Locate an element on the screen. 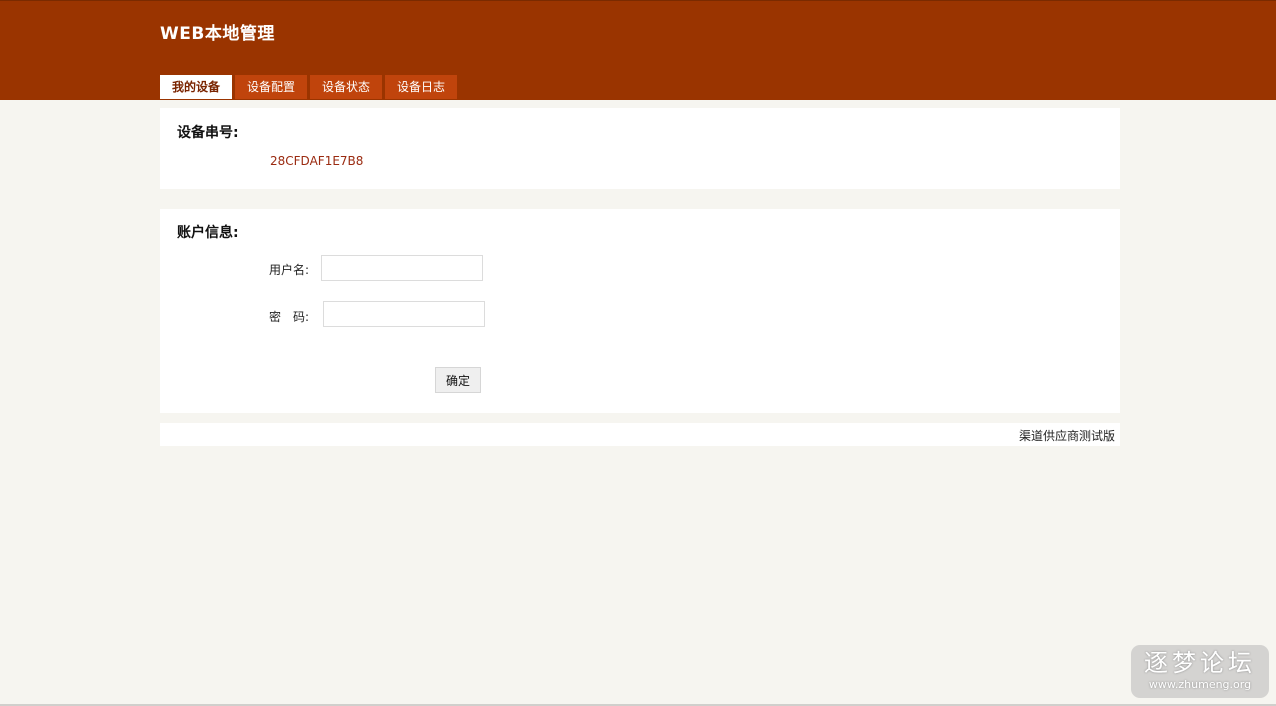 Image resolution: width=1276 pixels, height=706 pixels. password-input is located at coordinates (404, 314).